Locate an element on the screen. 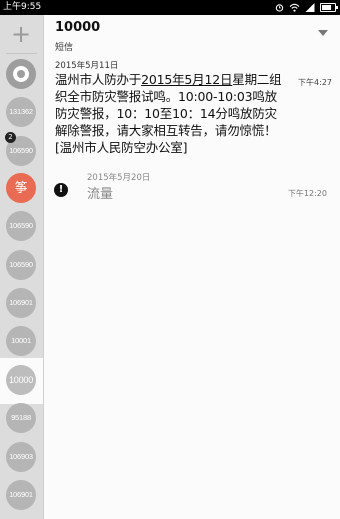 The width and height of the screenshot is (340, 519). contact-subtitle: 短信 is located at coordinates (64, 48).